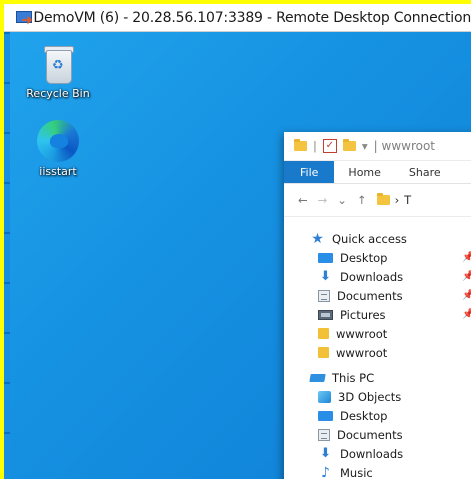 Image resolution: width=471 pixels, height=479 pixels. I want to click on nav-item-desktop: Desktop 📌, so click(377, 257).